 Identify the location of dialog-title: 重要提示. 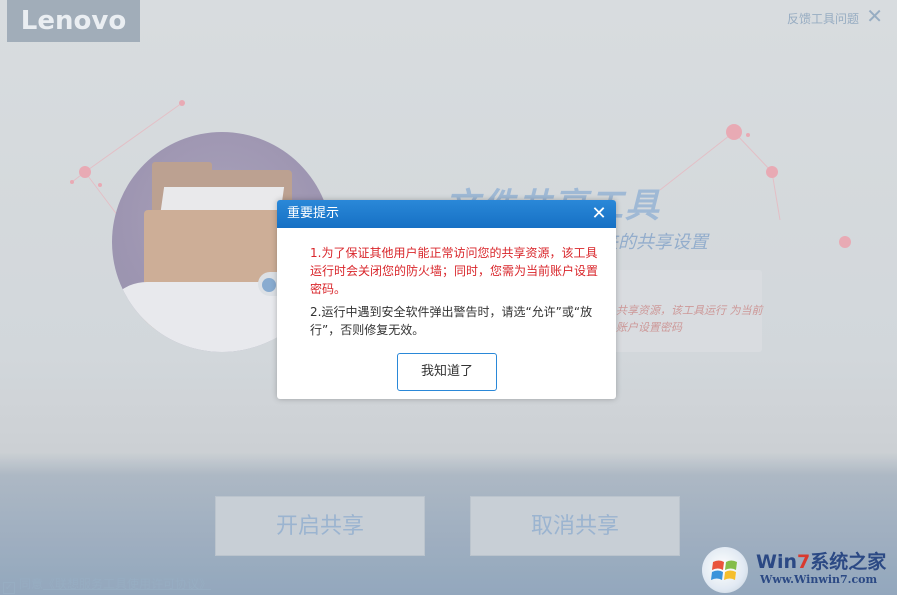
(313, 213).